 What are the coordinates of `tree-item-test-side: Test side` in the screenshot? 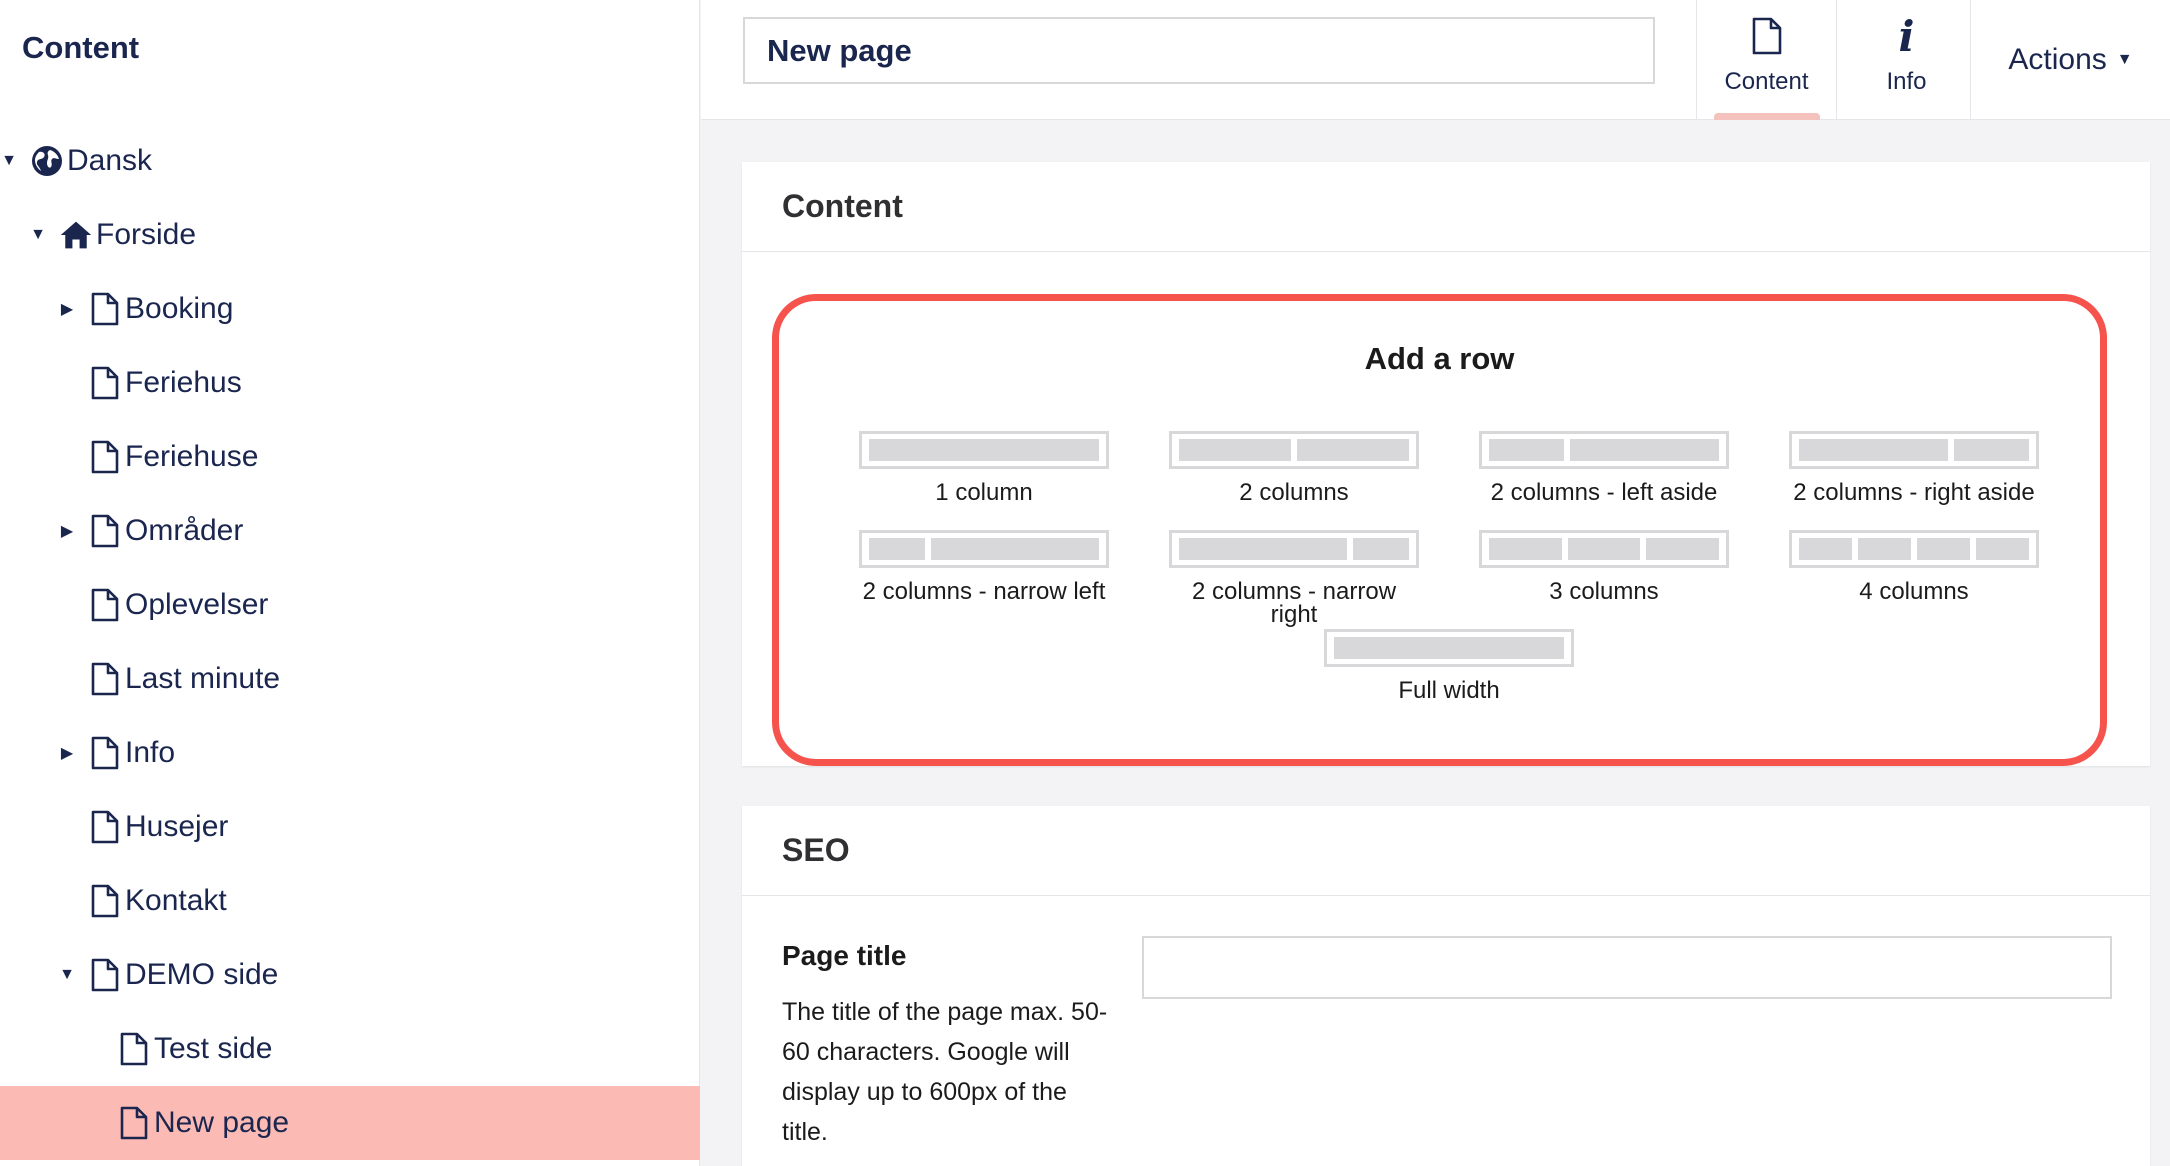 It's located at (350, 1049).